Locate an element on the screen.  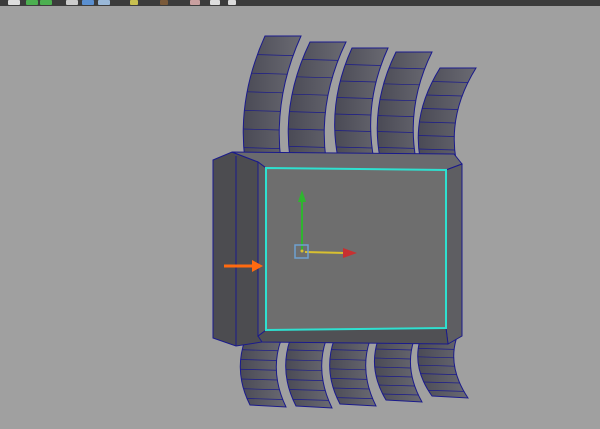
selected-top-face is located at coordinates (356, 249).